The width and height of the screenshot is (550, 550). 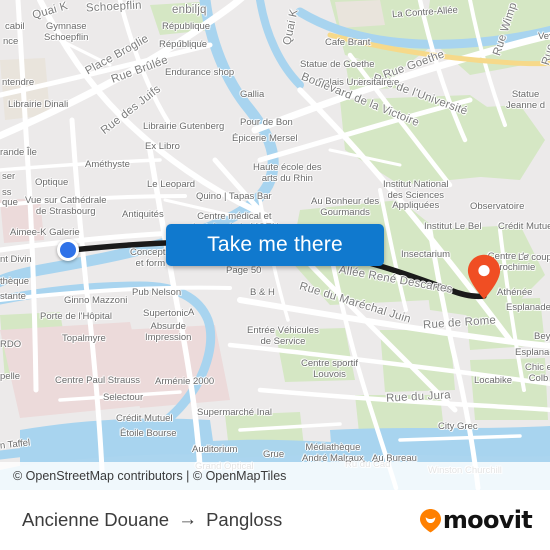 I want to click on arrow-right-icon: →, so click(x=188, y=519).